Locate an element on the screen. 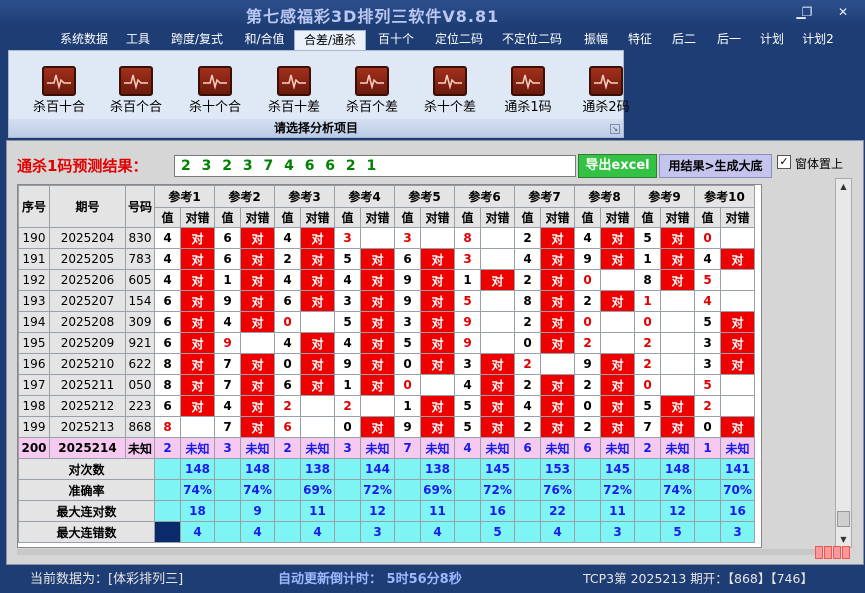  tool-button-2: 杀百个合 is located at coordinates (135, 96).